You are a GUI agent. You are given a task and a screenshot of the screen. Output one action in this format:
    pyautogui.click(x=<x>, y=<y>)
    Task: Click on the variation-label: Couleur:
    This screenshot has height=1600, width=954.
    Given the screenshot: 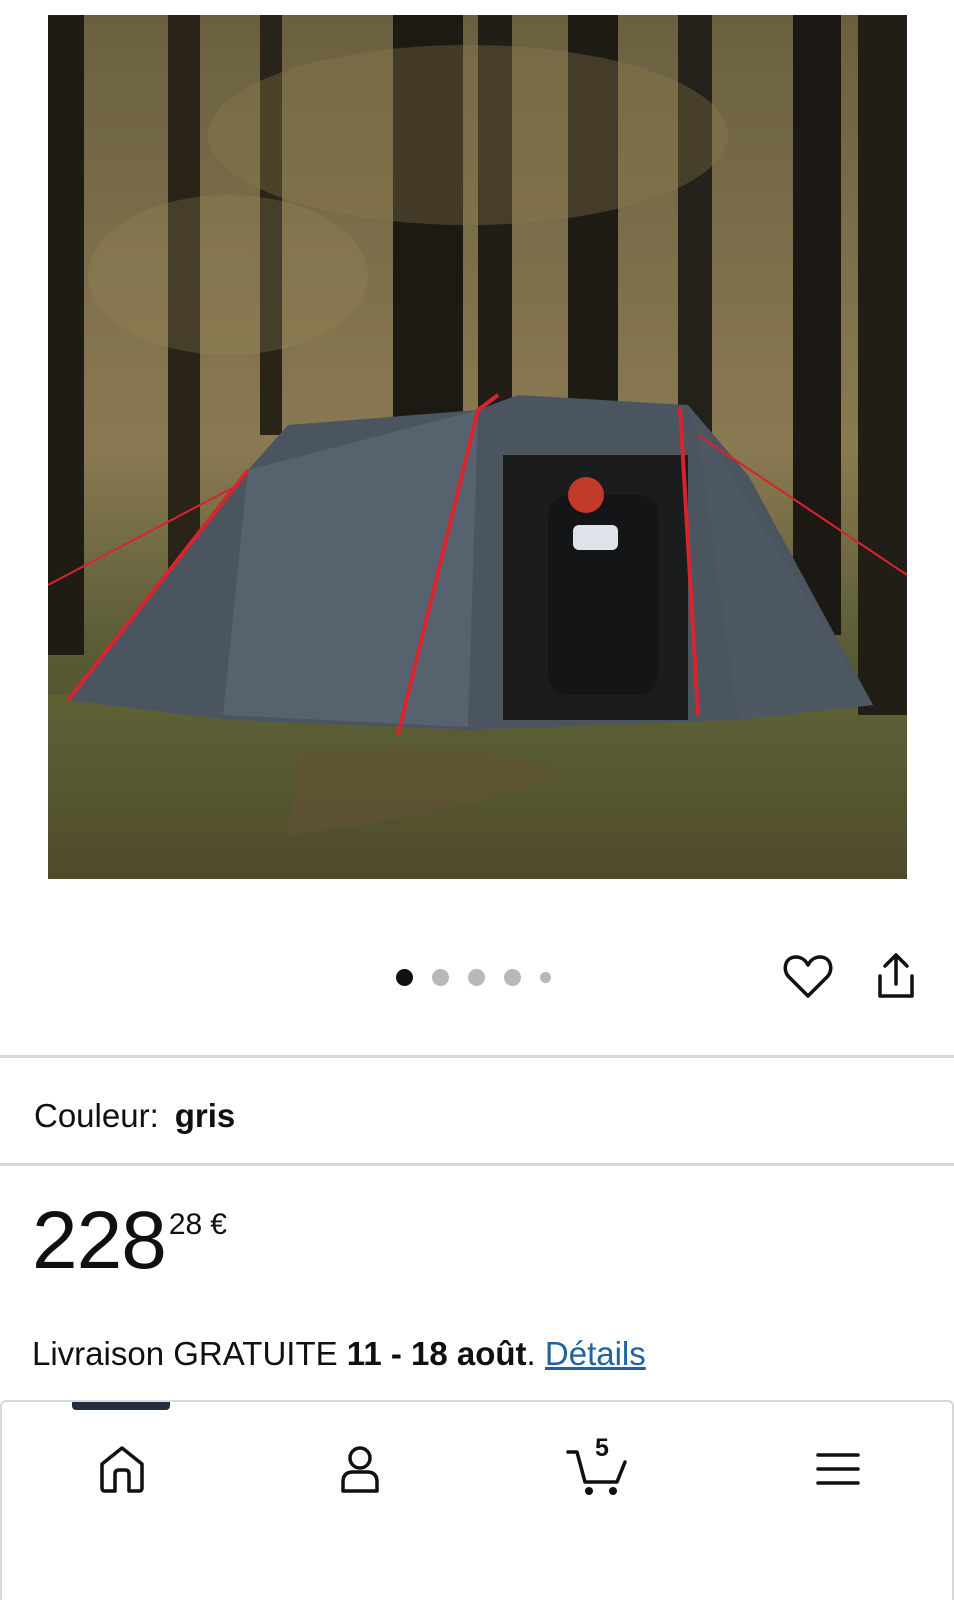 What is the action you would take?
    pyautogui.click(x=96, y=1115)
    